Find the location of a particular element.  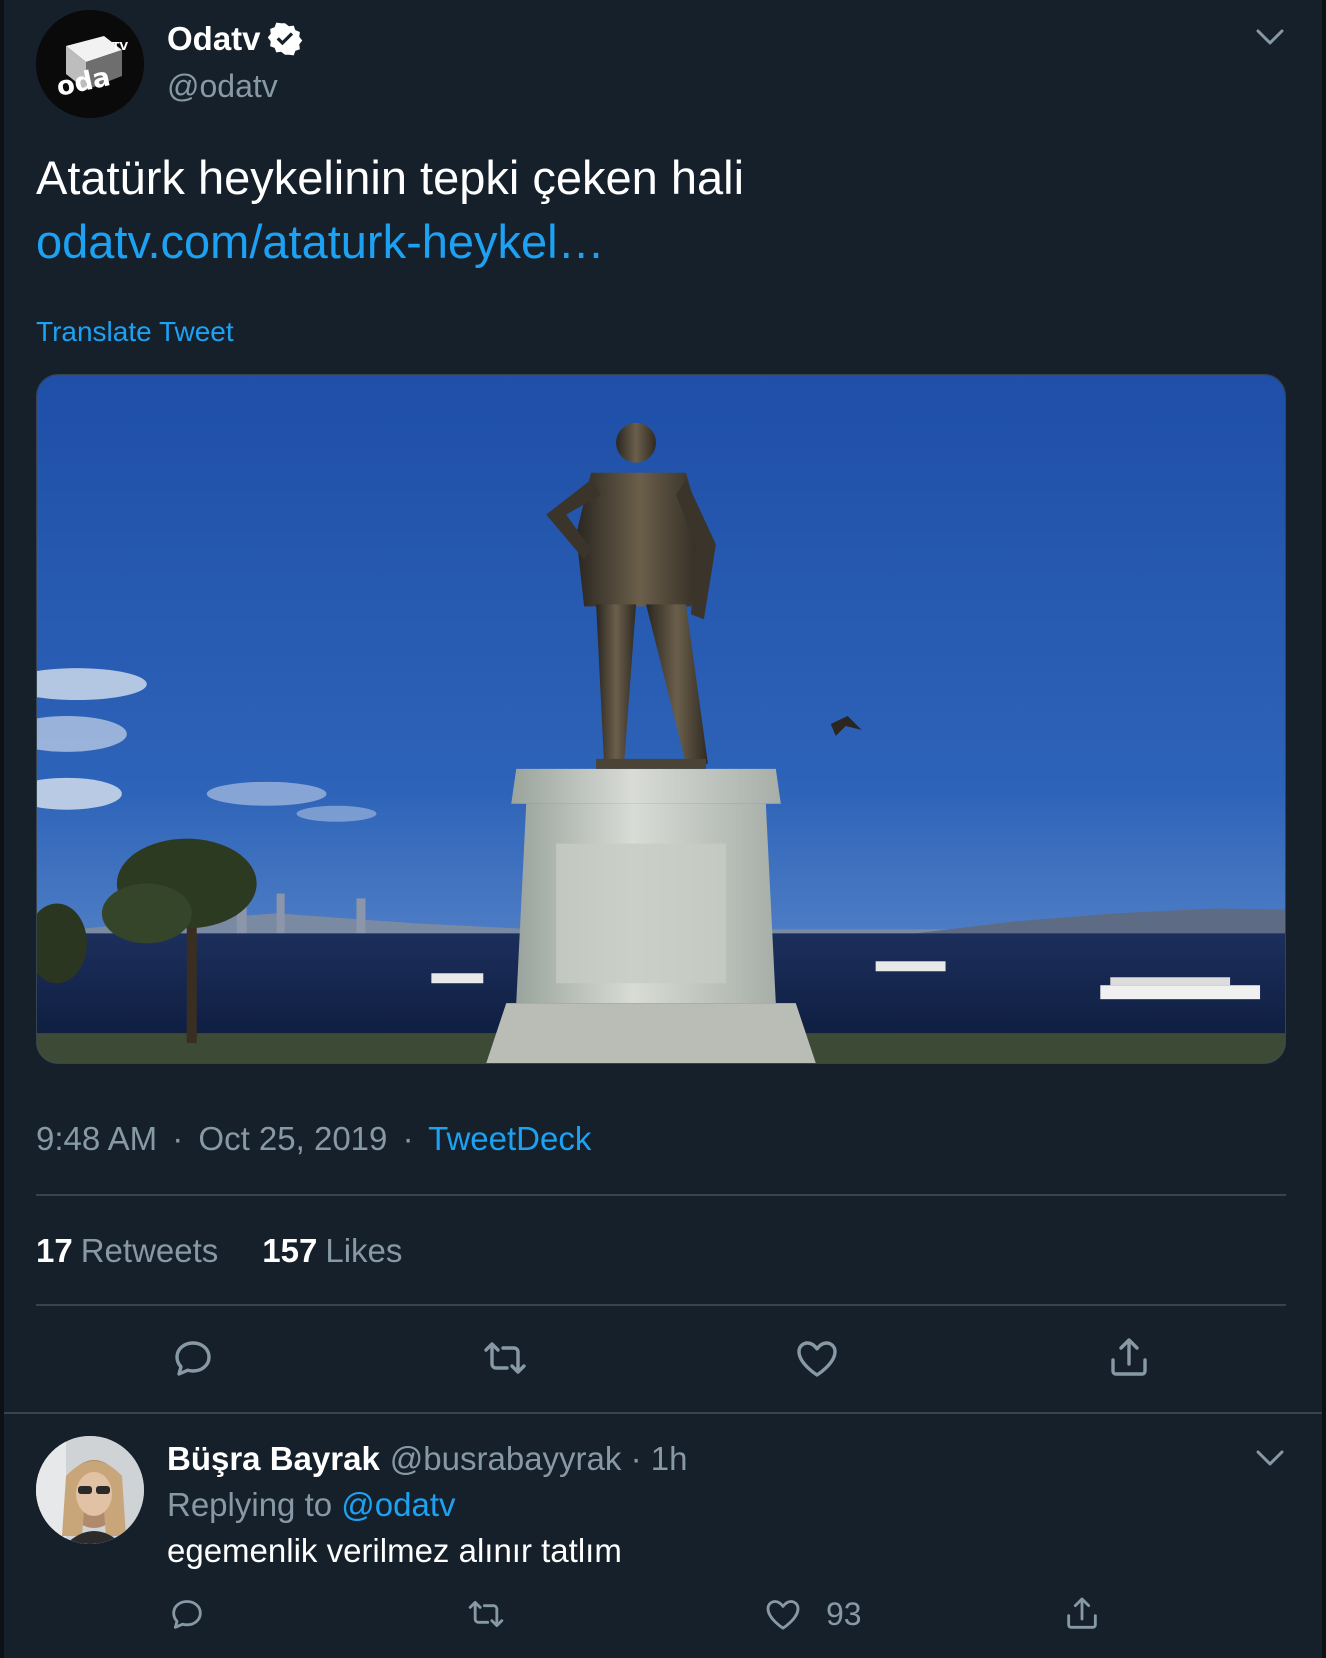

translate-tweet-link: Translate Tweet is located at coordinates (135, 332).